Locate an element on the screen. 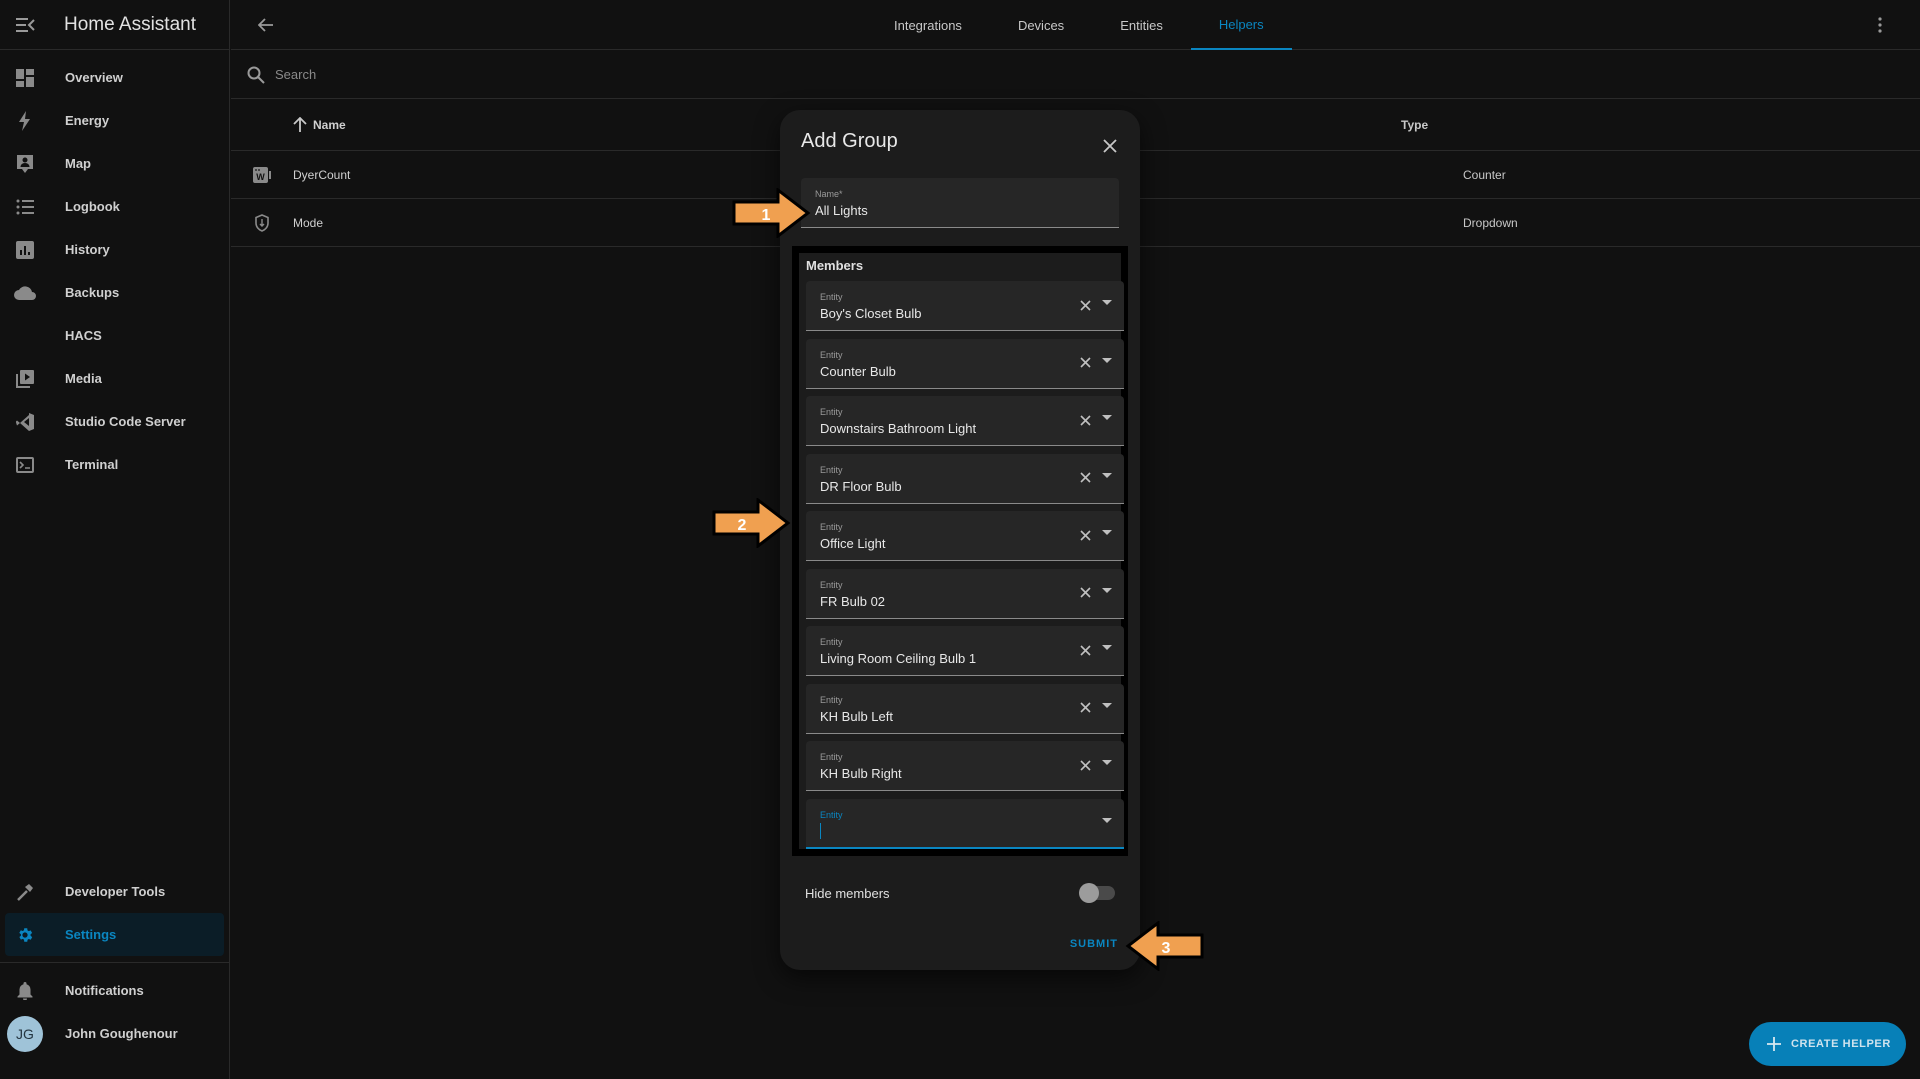  field-value: Downstairs Bathroom Light is located at coordinates (898, 428).